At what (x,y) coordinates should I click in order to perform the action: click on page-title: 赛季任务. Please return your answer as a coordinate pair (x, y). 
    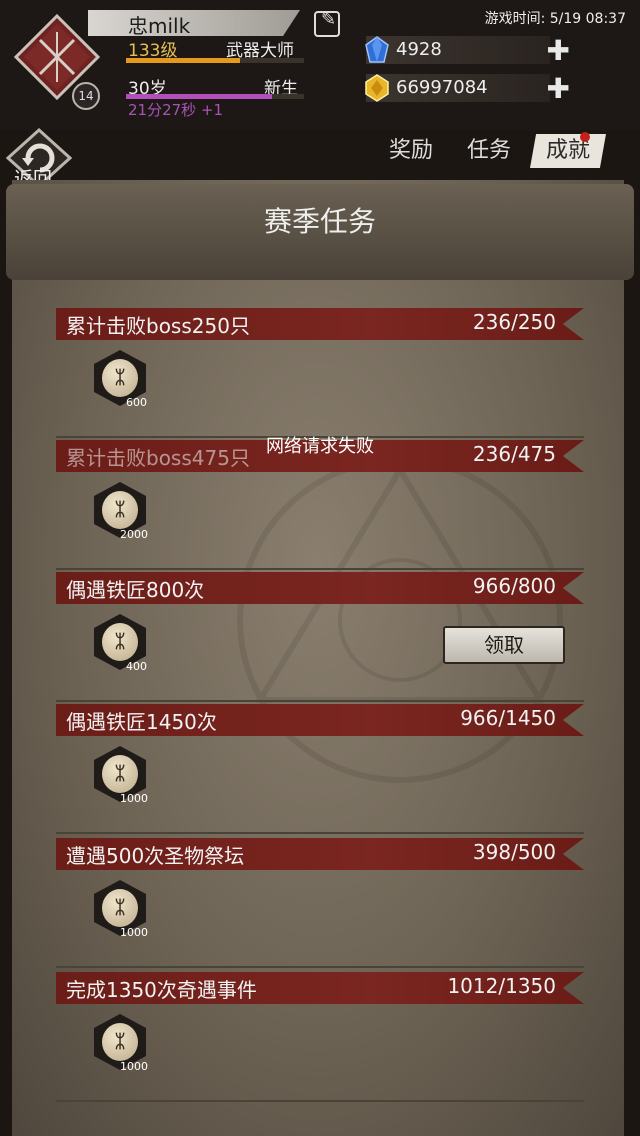
    Looking at the image, I should click on (319, 221).